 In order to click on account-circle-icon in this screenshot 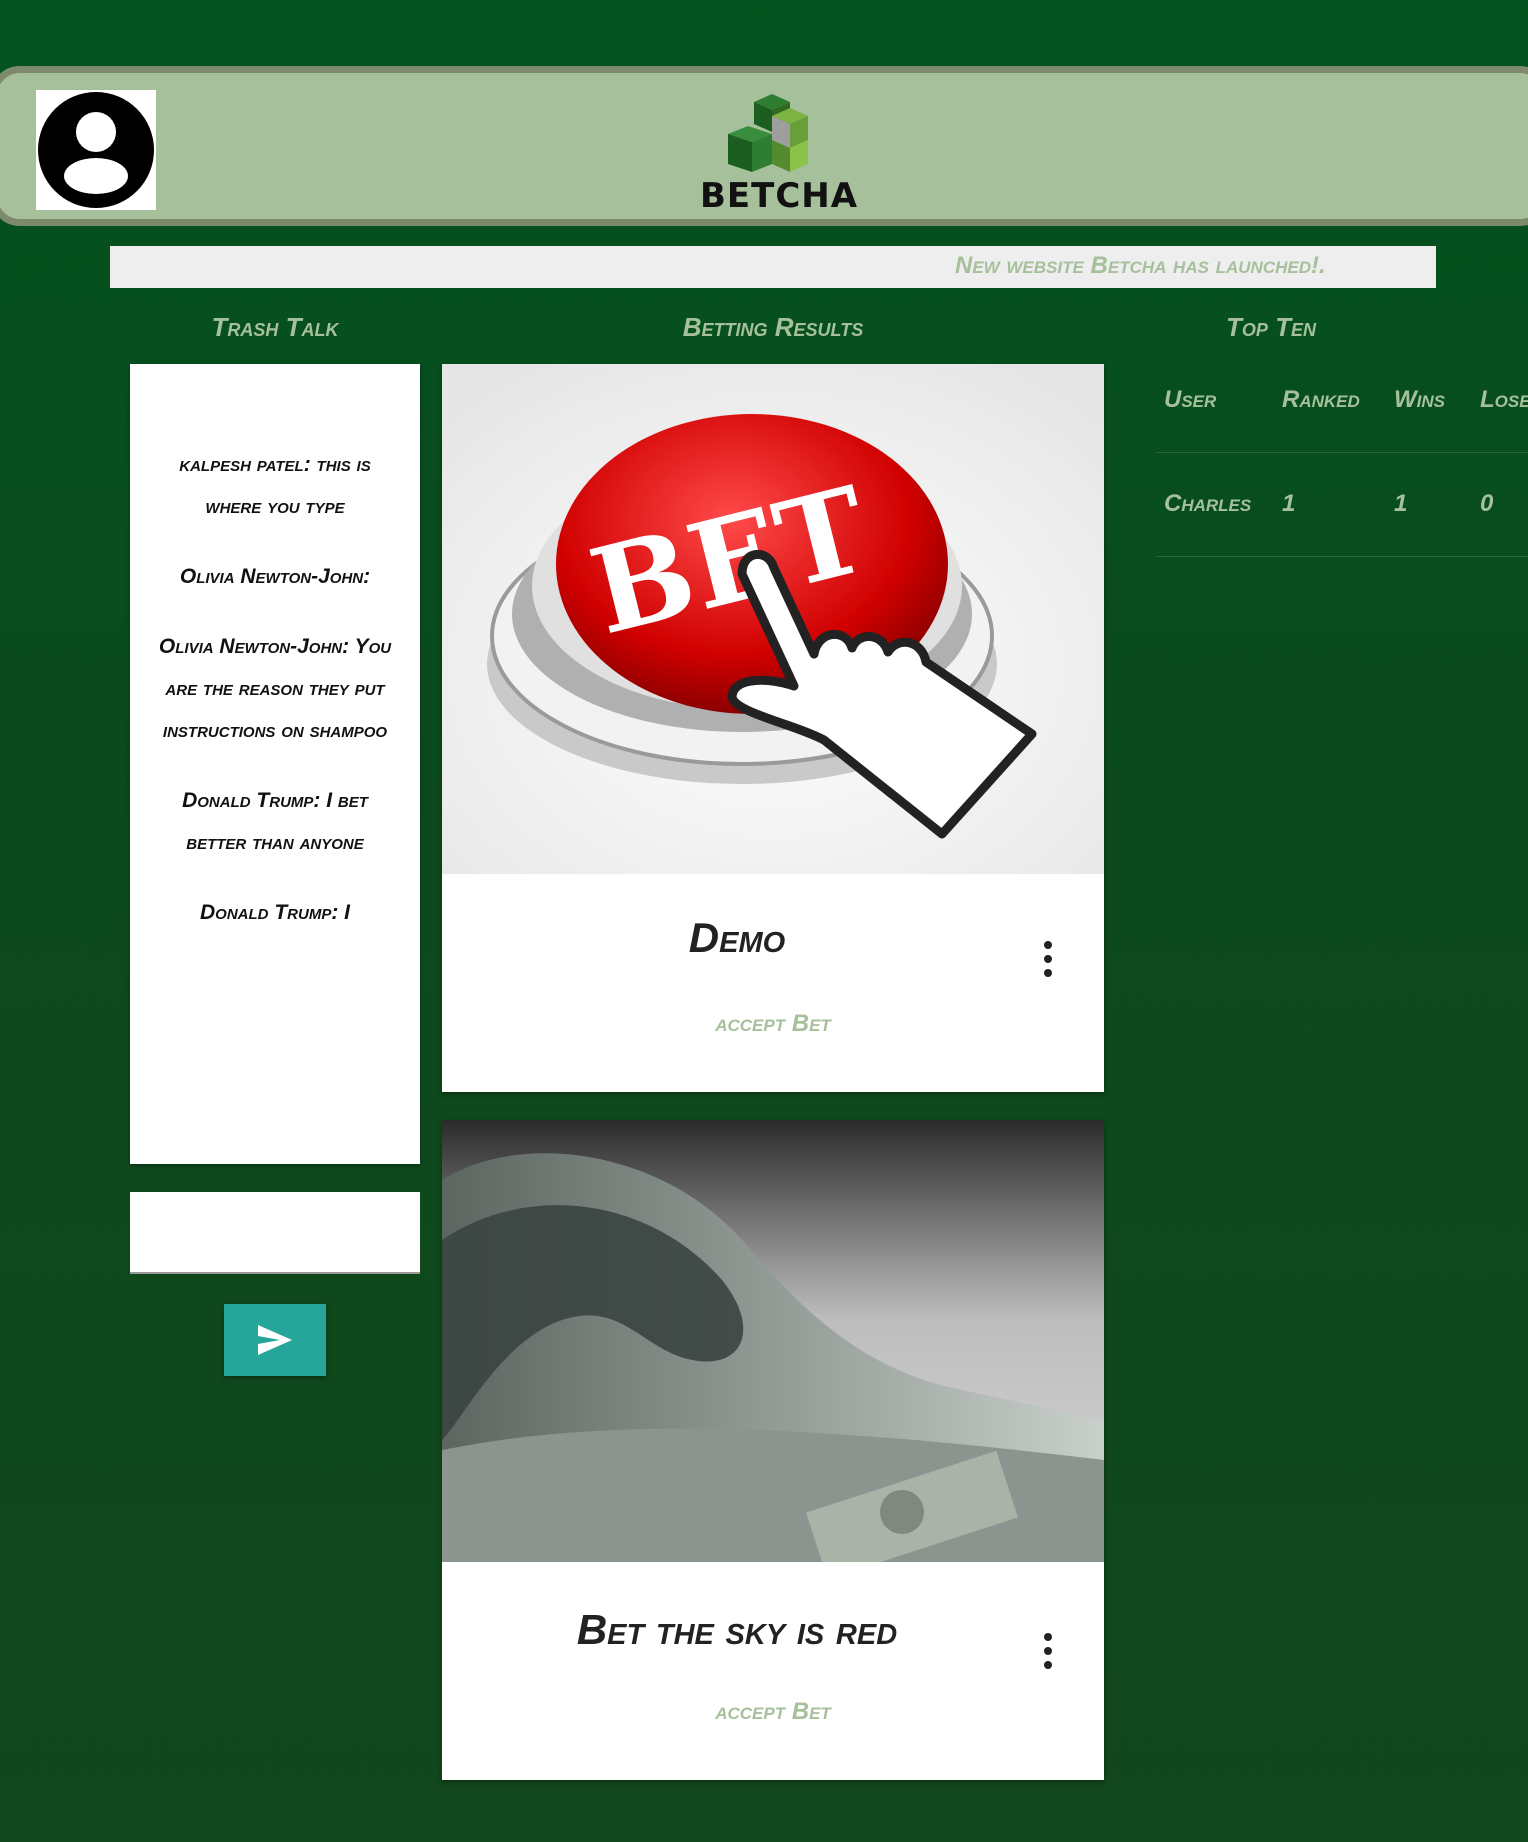, I will do `click(96, 150)`.